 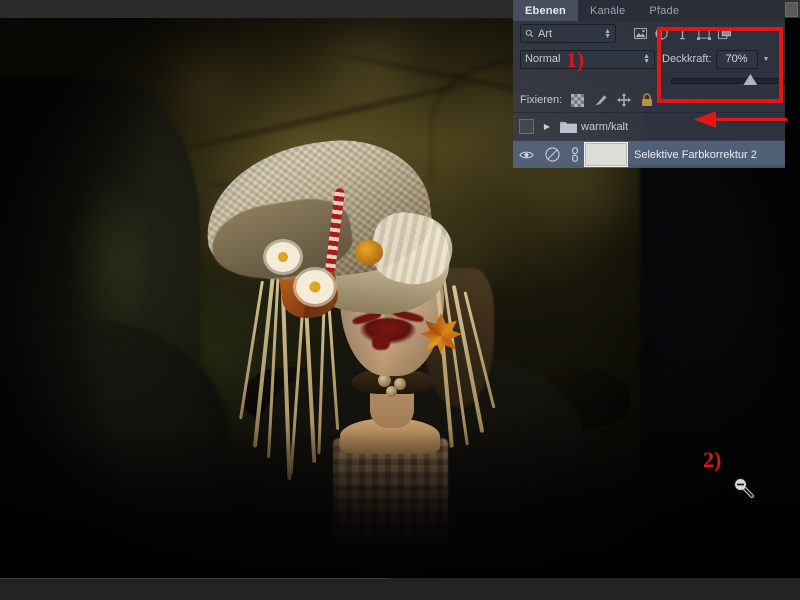 I want to click on annotation-step-1: 1), so click(x=575, y=59).